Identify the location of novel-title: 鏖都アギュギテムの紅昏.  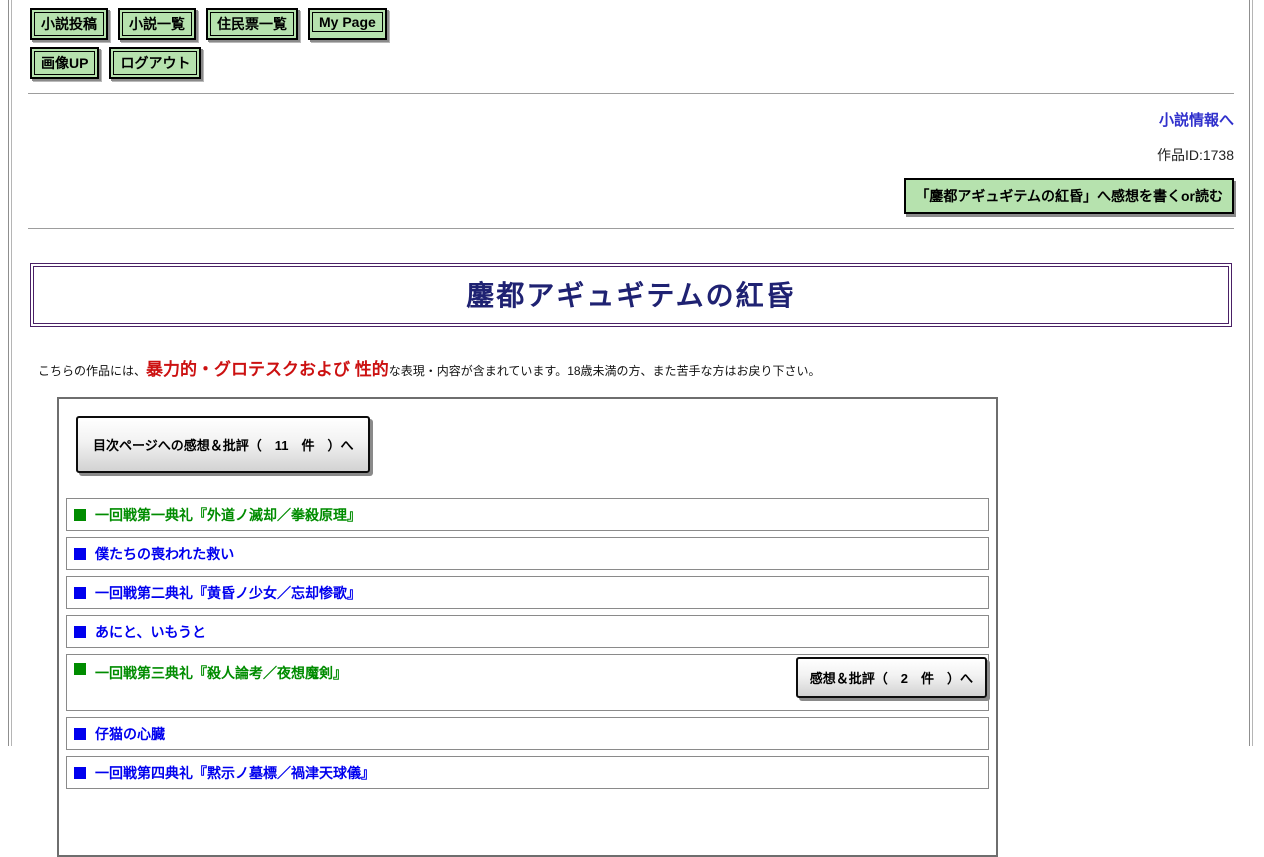
(631, 295).